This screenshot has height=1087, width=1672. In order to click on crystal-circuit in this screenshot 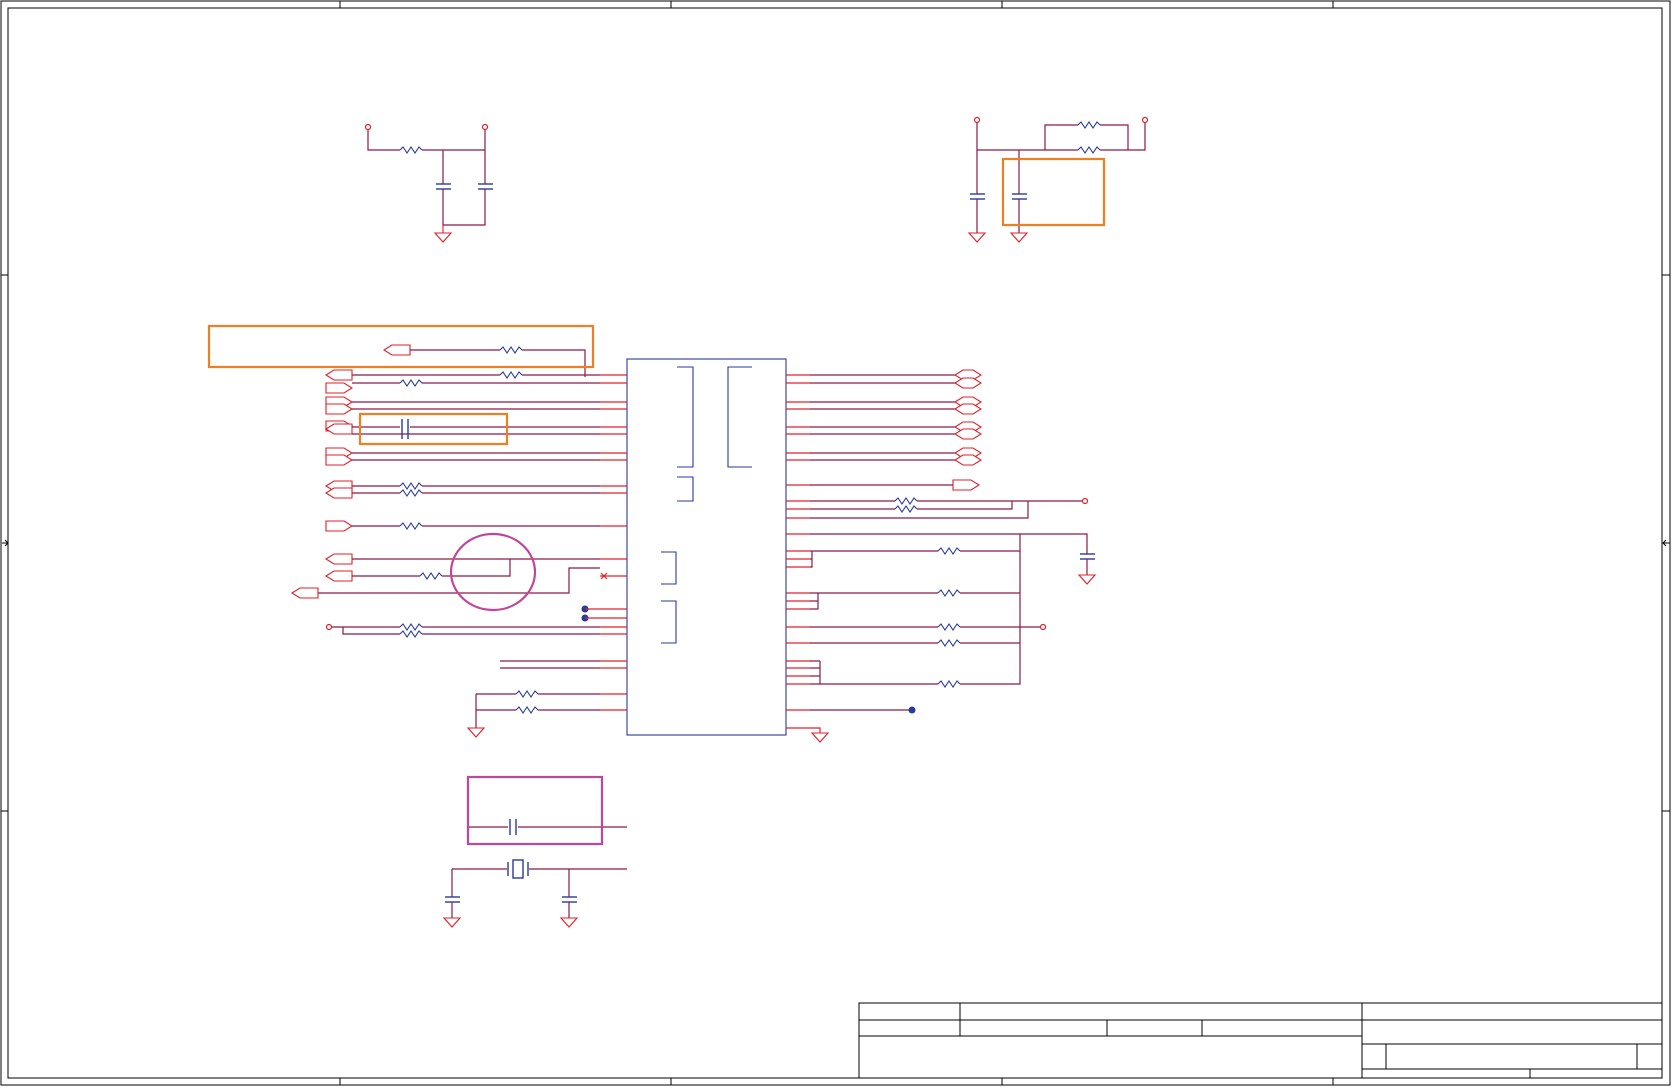, I will do `click(534, 873)`.